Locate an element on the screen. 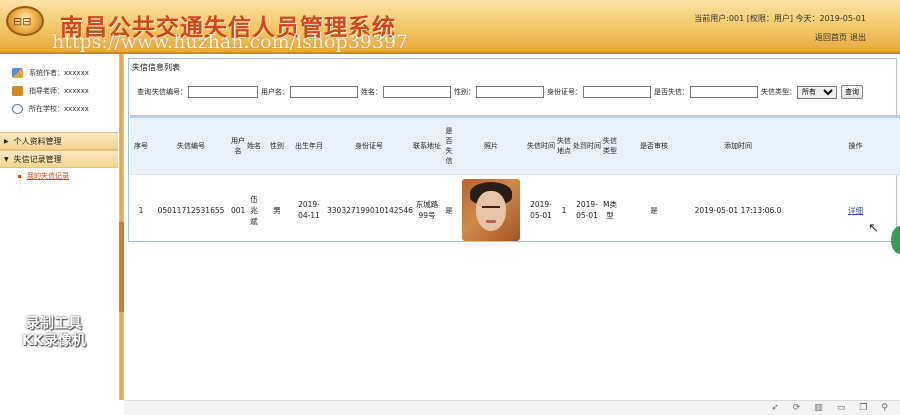 This screenshot has width=900, height=415. cell-penalty-time: 2019-05-01 is located at coordinates (587, 209).